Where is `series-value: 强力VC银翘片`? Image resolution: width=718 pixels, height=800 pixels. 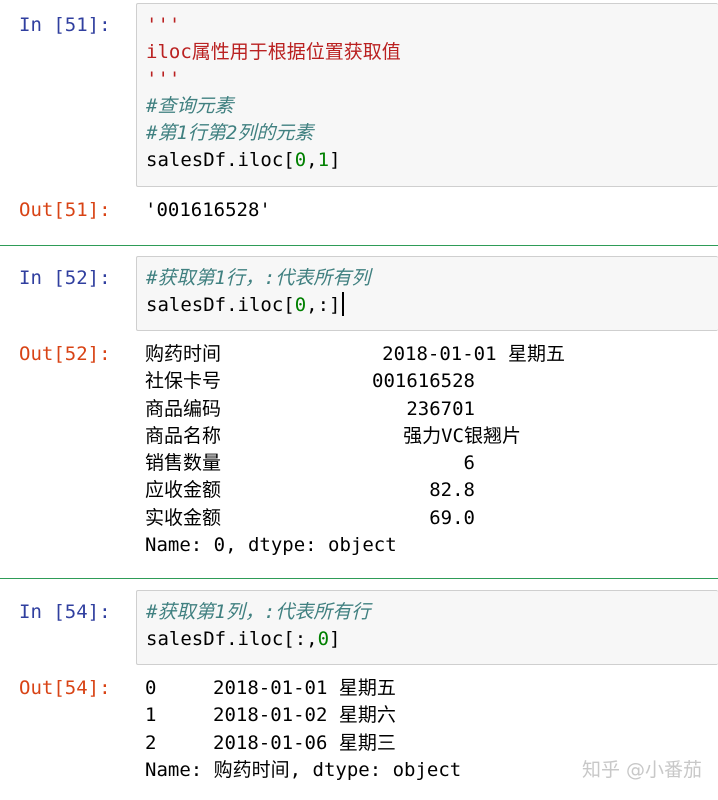
series-value: 强力VC银翘片 is located at coordinates (462, 435).